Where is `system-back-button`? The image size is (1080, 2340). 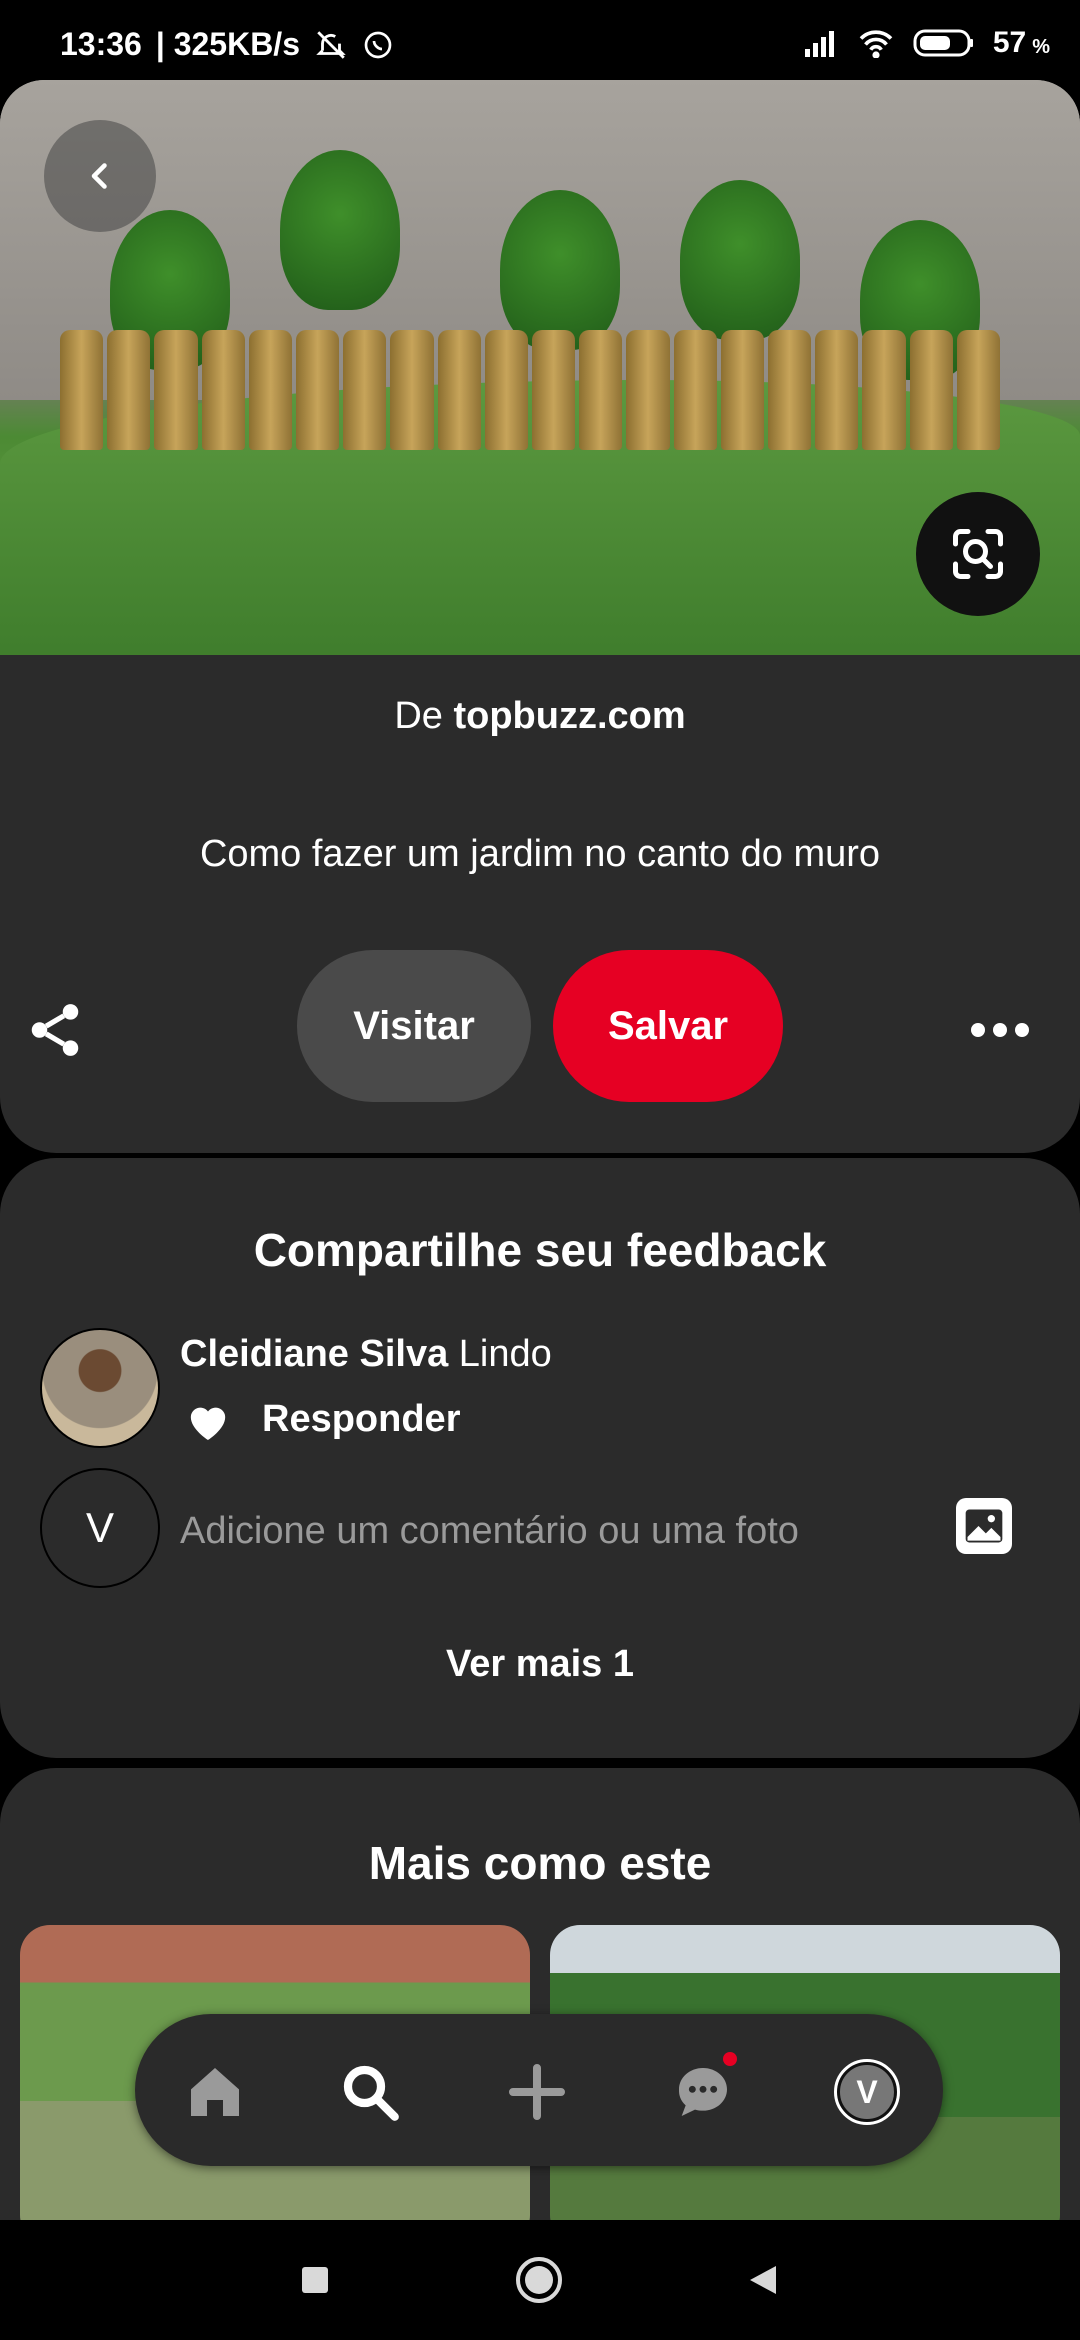 system-back-button is located at coordinates (762, 2280).